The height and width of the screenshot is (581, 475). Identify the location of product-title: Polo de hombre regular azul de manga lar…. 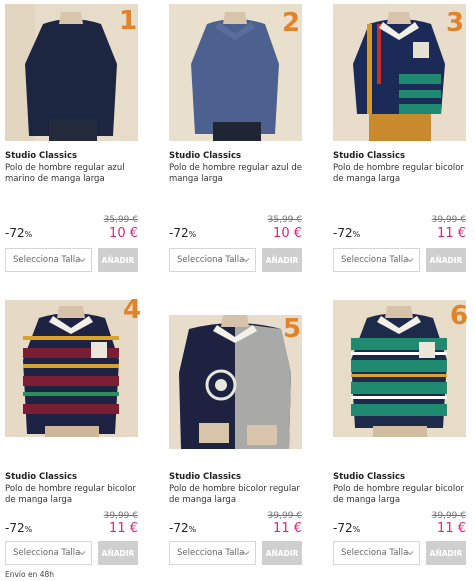
(239, 174).